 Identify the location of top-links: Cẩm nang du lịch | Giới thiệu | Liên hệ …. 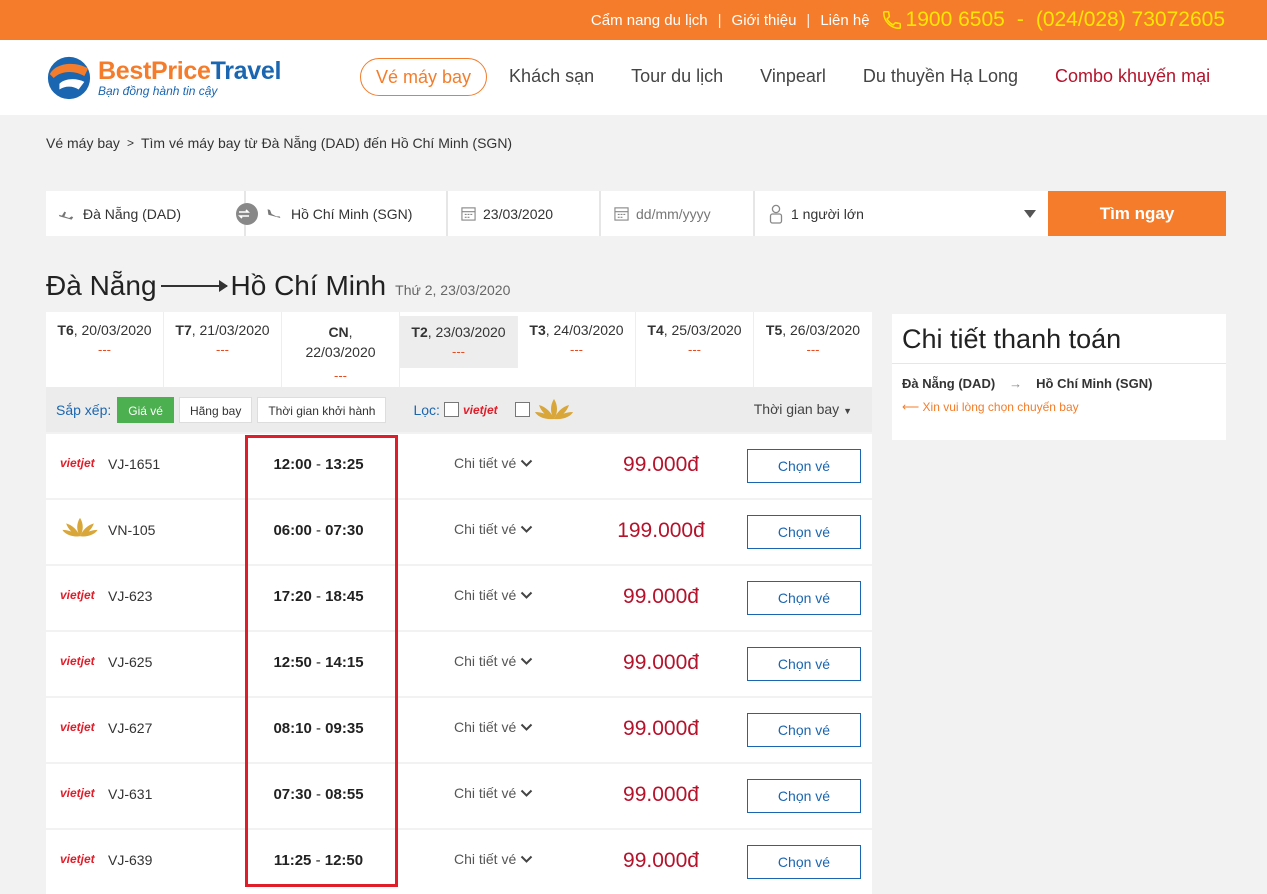
(908, 20).